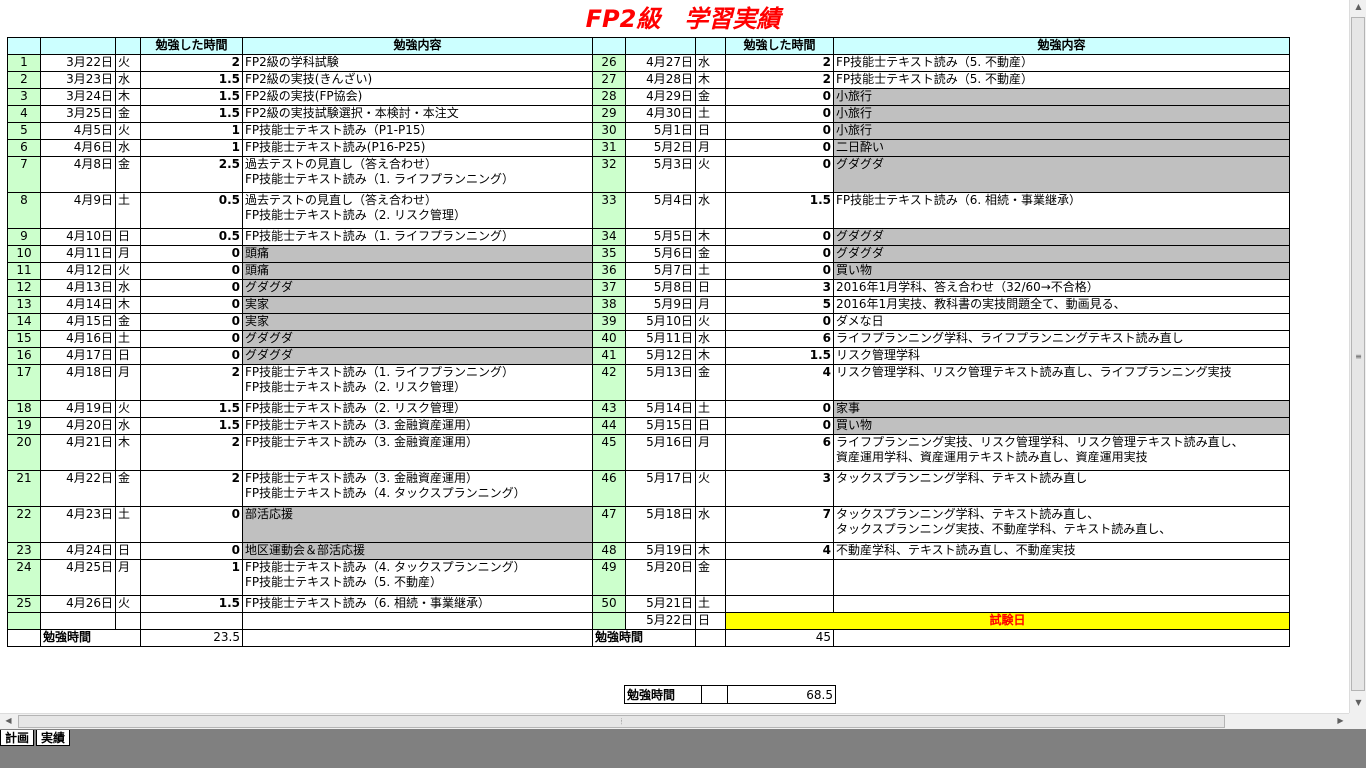  What do you see at coordinates (191, 131) in the screenshot?
I see `hours-cell: 1` at bounding box center [191, 131].